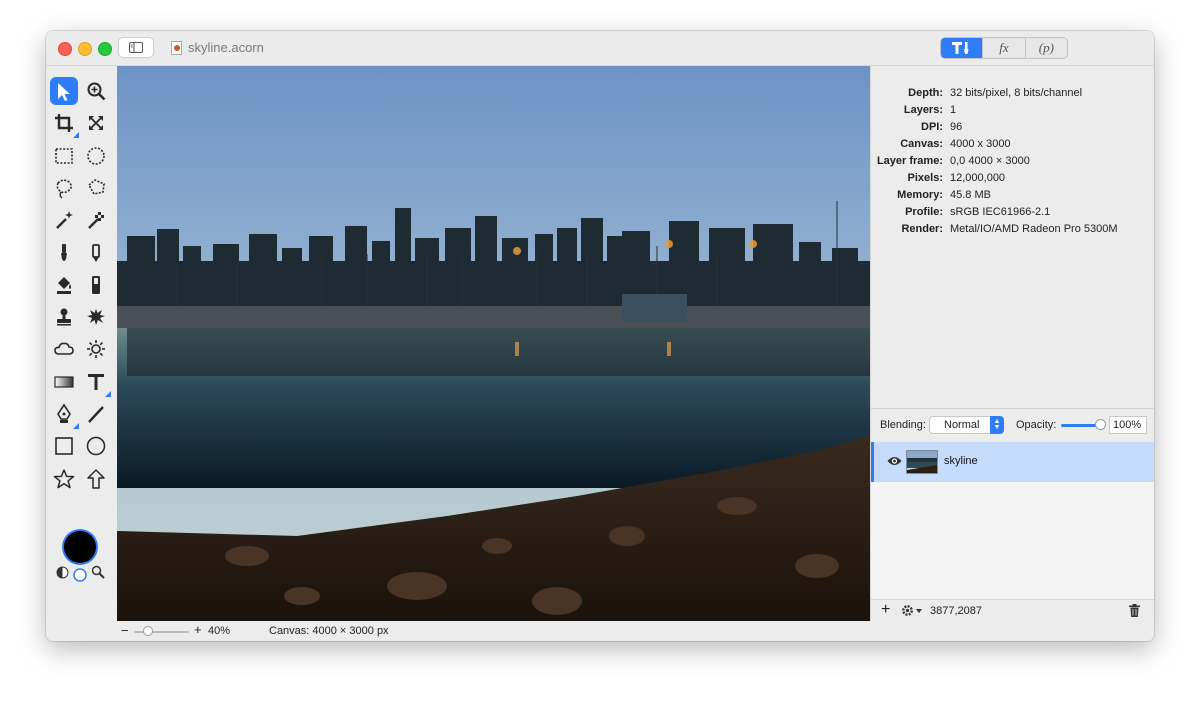 The width and height of the screenshot is (1200, 706). What do you see at coordinates (64, 382) in the screenshot?
I see `gradient-tool` at bounding box center [64, 382].